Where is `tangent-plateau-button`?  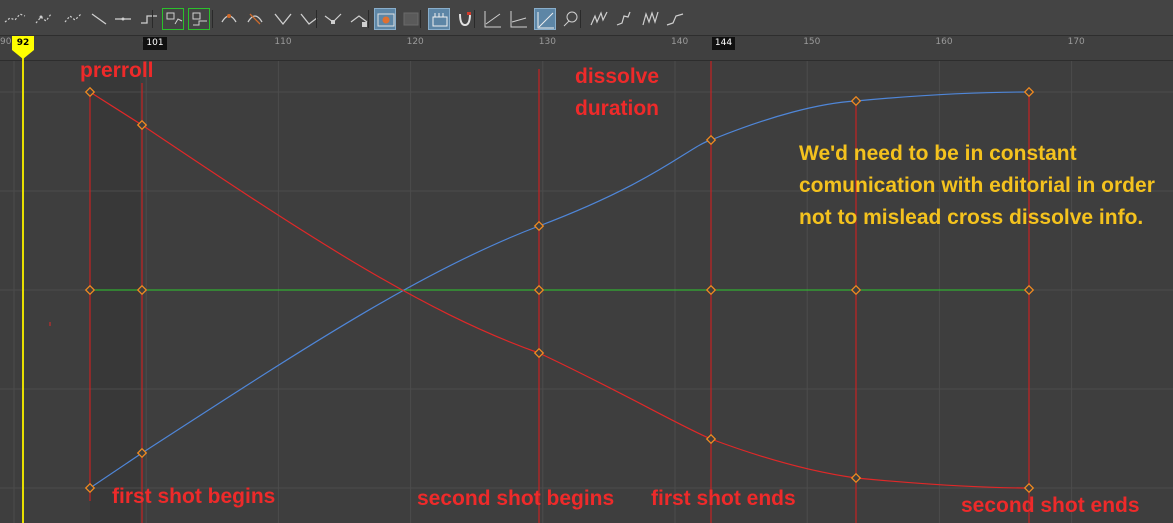
tangent-plateau-button is located at coordinates (173, 19).